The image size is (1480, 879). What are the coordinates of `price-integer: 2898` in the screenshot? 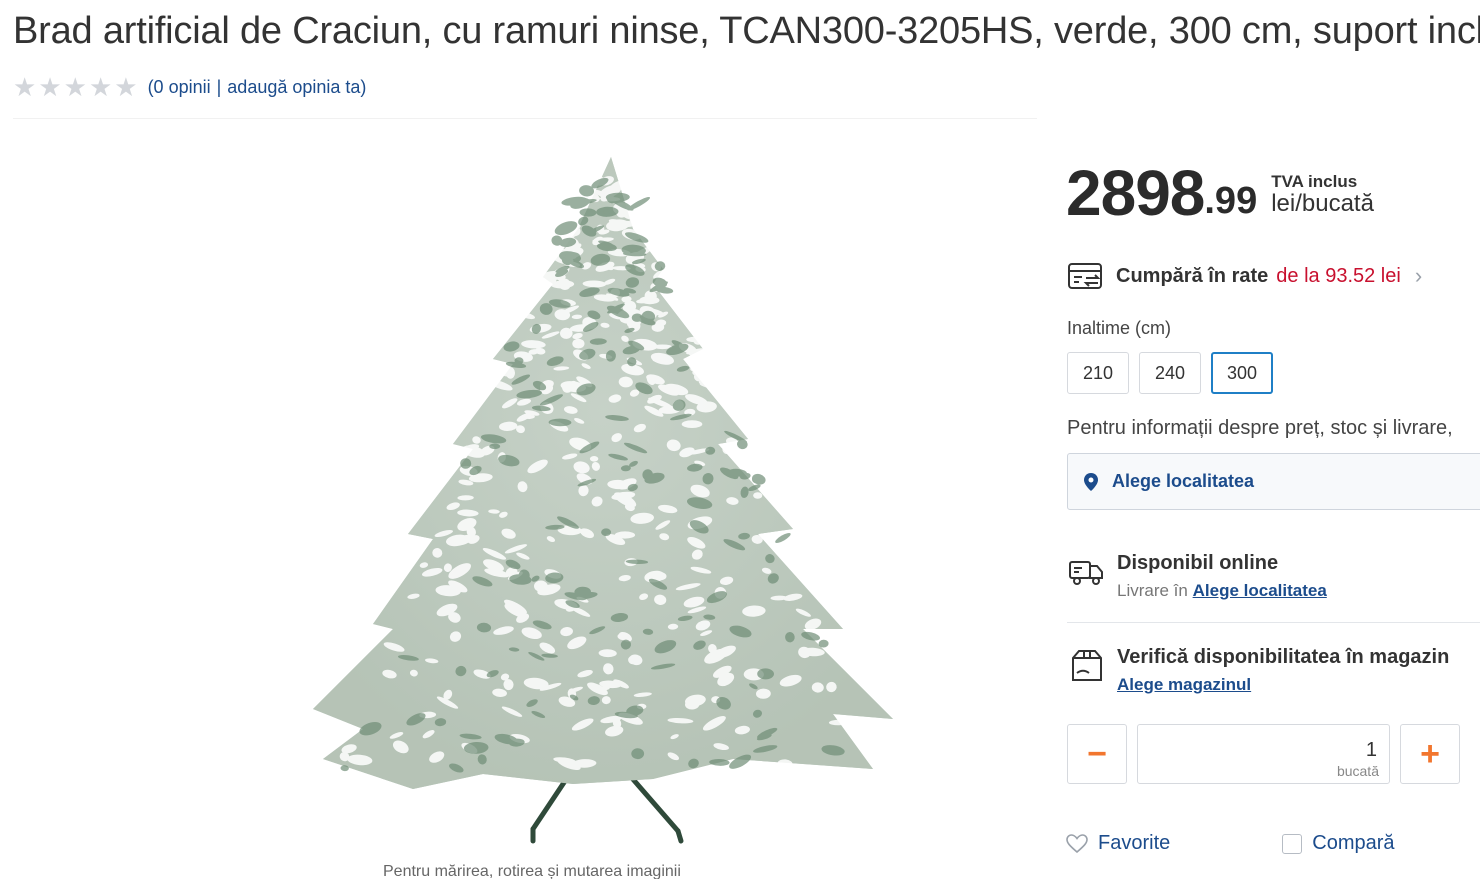 It's located at (1135, 193).